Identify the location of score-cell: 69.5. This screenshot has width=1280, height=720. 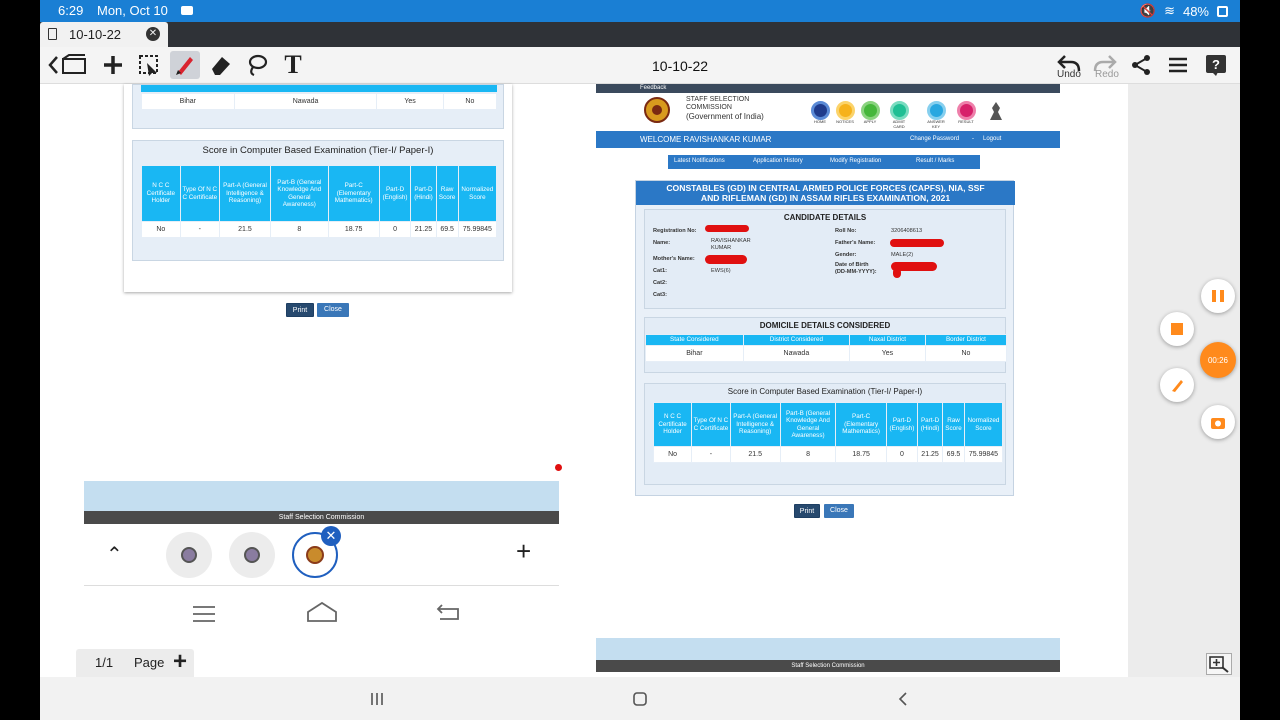
(953, 454).